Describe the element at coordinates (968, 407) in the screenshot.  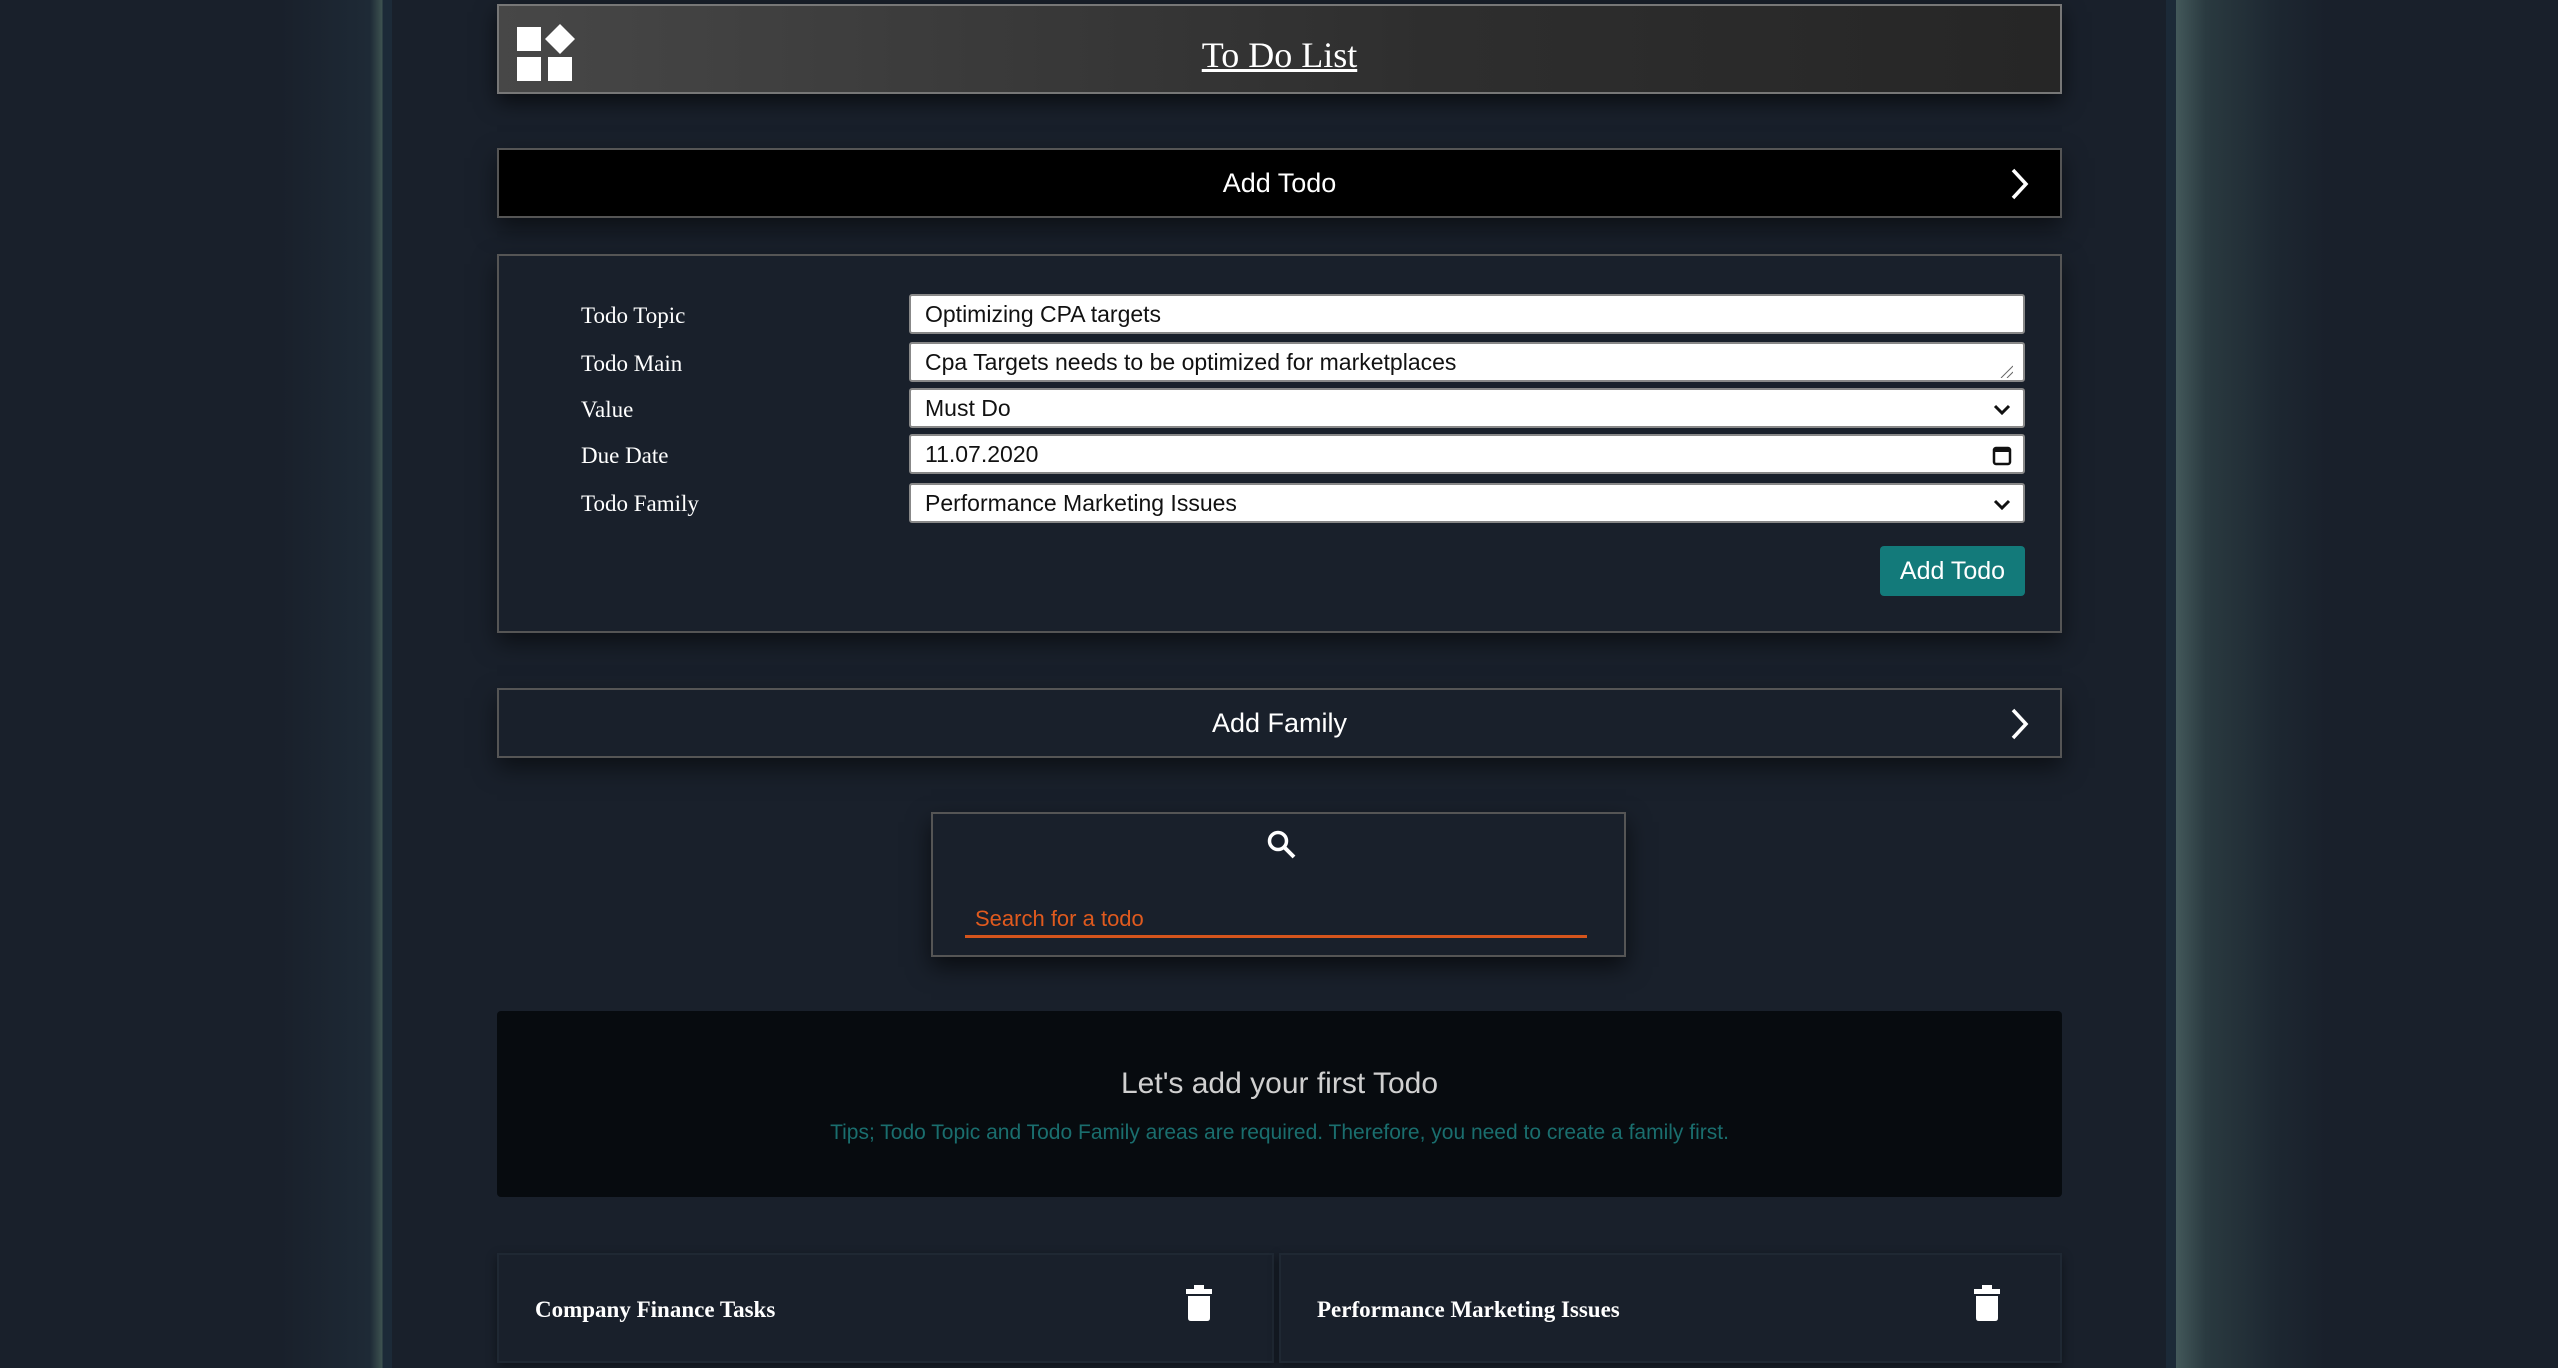
I see `value-selected: Must Do` at that location.